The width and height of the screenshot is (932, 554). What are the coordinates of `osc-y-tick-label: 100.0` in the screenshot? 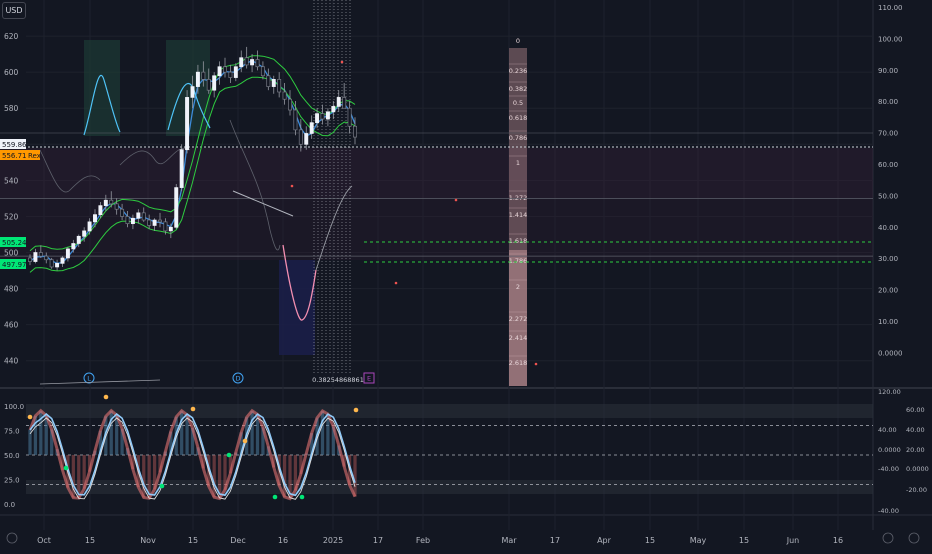 It's located at (14, 407).